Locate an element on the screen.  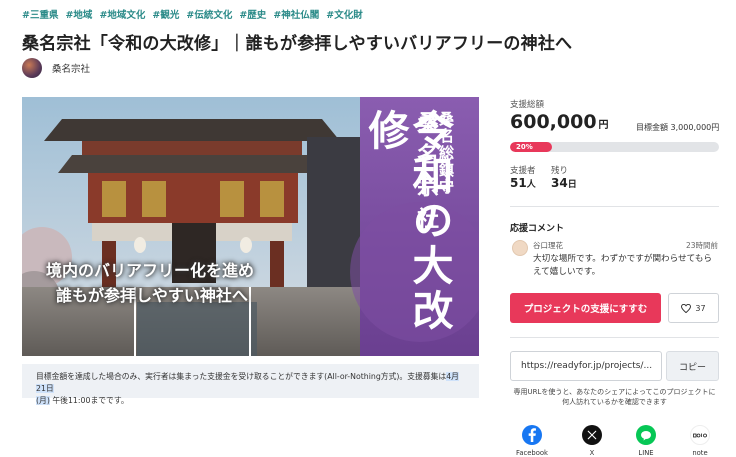
project-owner: 桑名宗社 is located at coordinates (56, 68).